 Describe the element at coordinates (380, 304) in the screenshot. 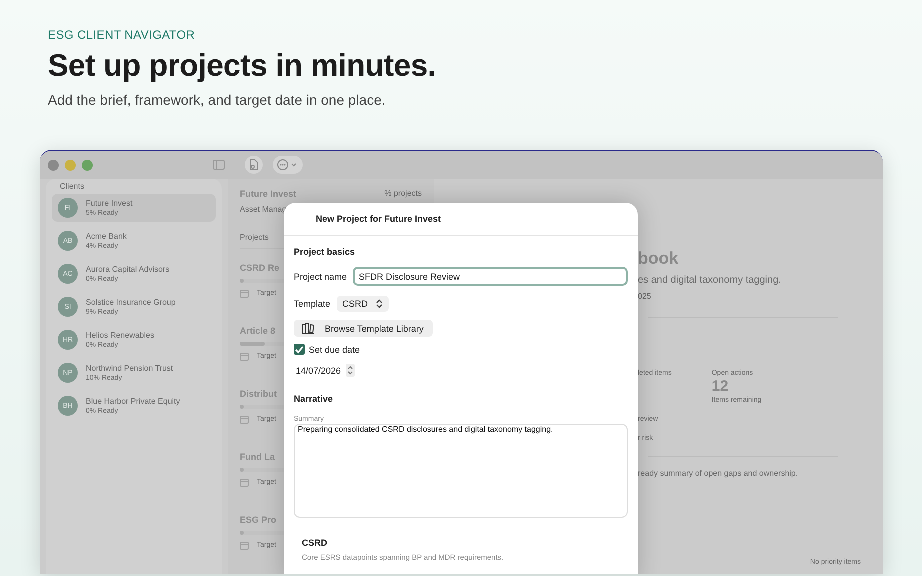

I see `updown-chevron-icon` at that location.